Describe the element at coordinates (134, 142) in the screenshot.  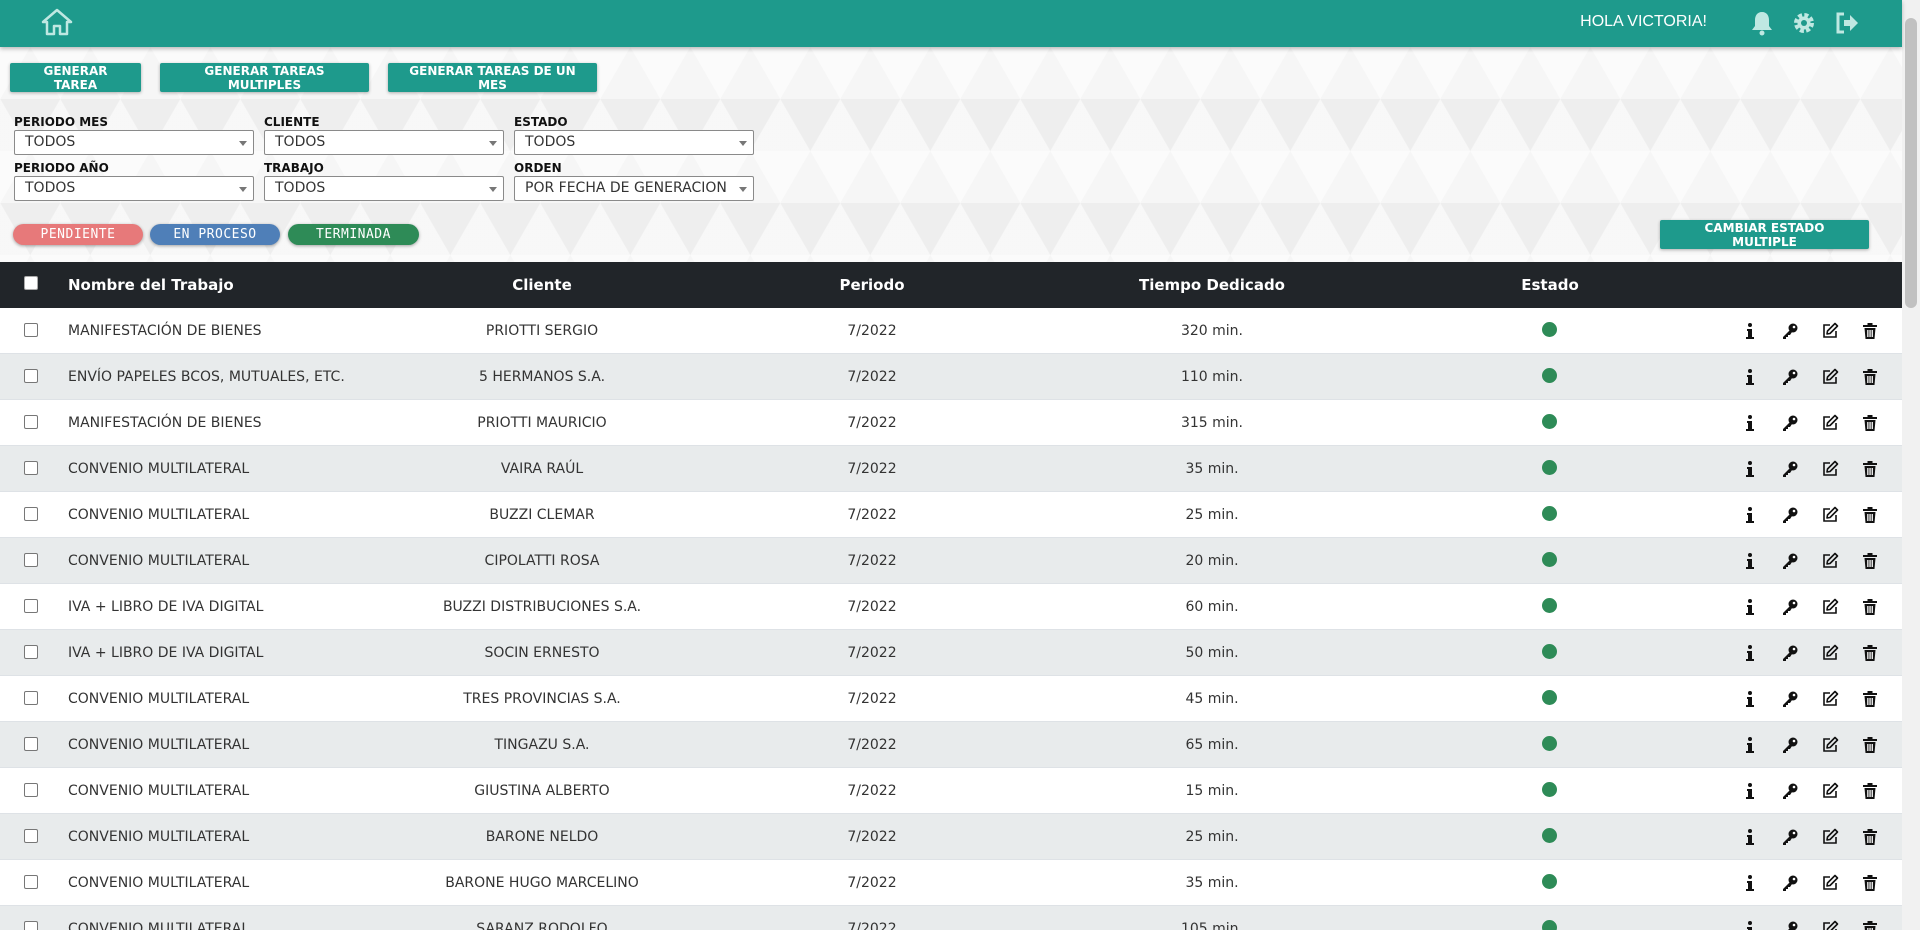
I see `periodo-mes-select: TODOS` at that location.